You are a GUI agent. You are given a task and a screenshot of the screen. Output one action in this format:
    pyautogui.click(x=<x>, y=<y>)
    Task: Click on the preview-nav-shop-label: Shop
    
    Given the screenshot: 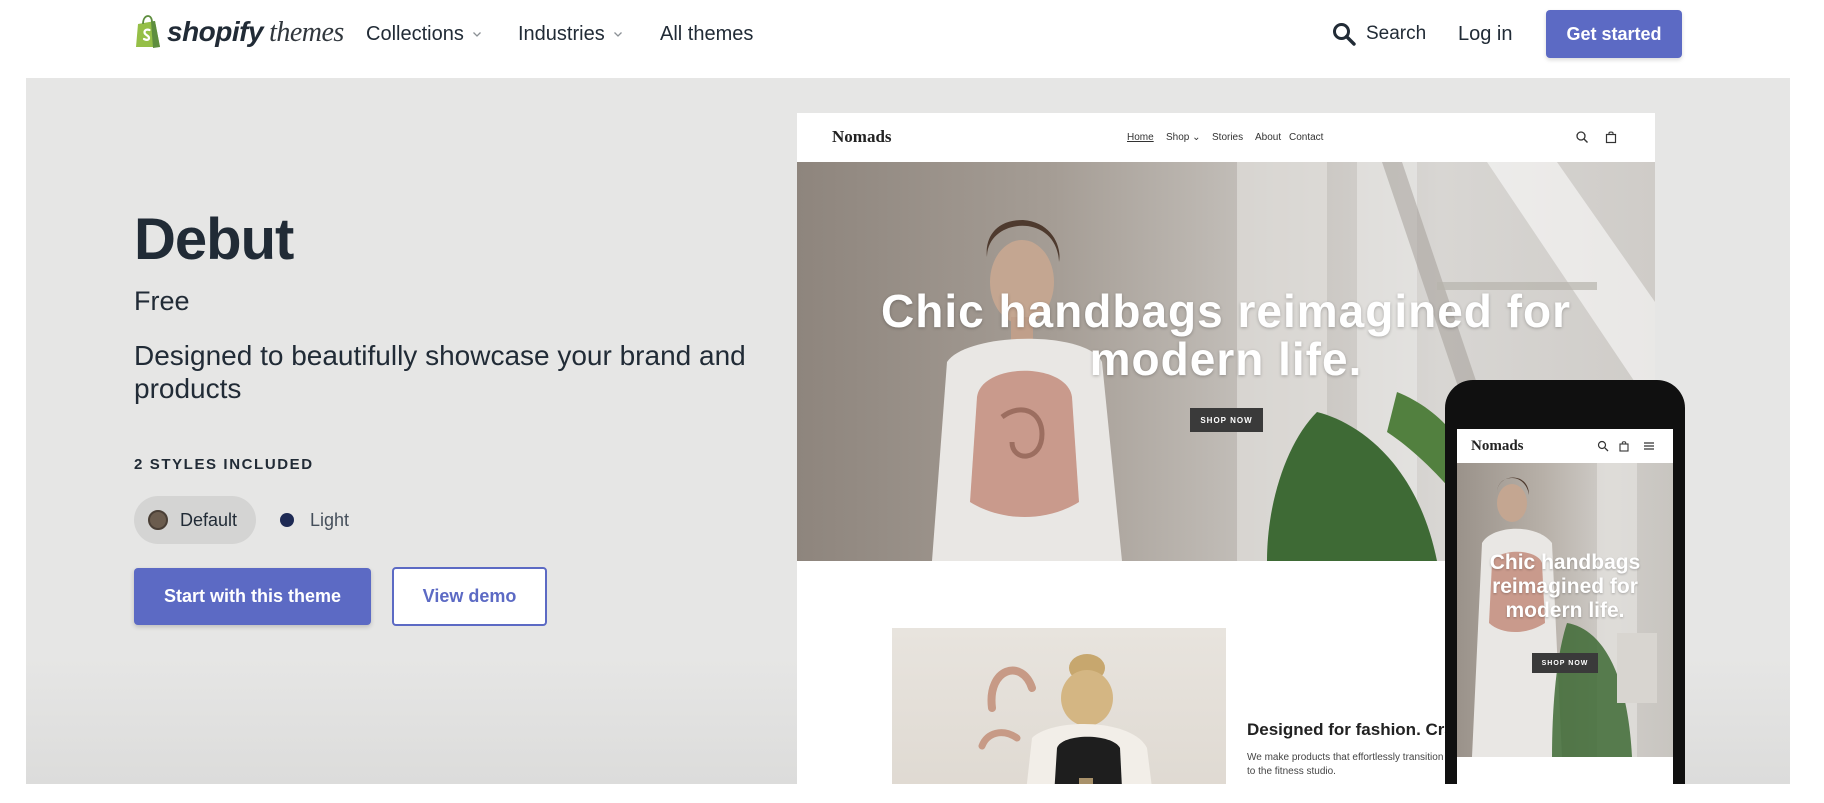 What is the action you would take?
    pyautogui.click(x=1178, y=137)
    